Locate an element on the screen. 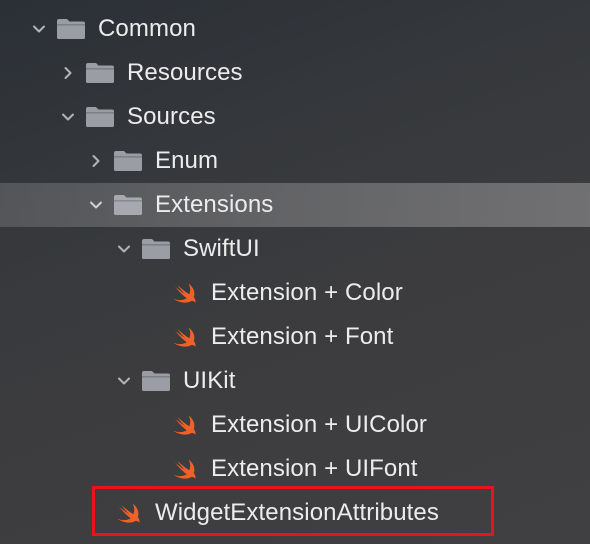  navigator-item-label: Extension + Font is located at coordinates (302, 336).